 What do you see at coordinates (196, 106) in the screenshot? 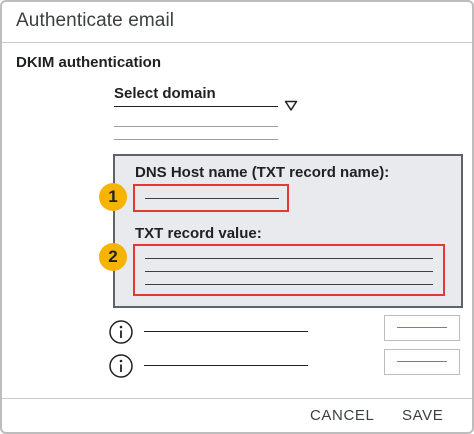
I see `domain-select-underline` at bounding box center [196, 106].